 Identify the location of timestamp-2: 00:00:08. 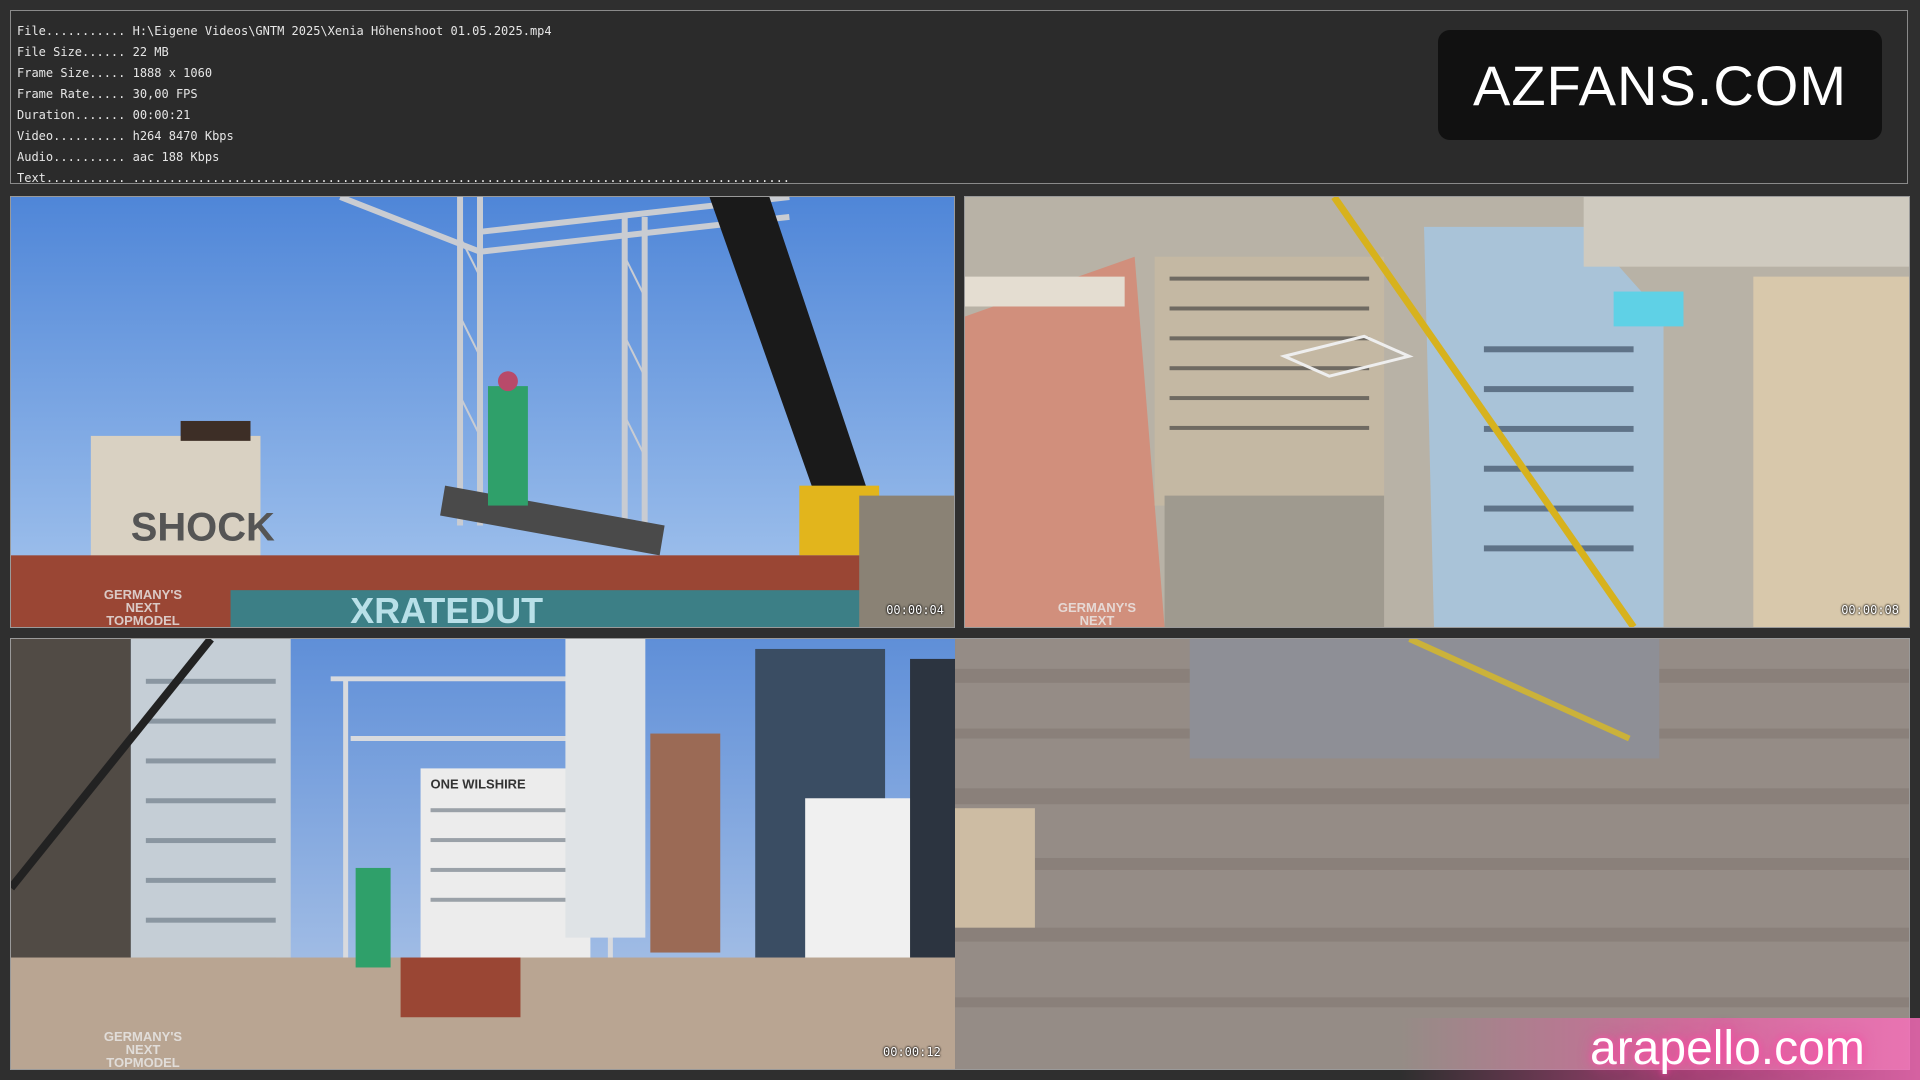
(1870, 610).